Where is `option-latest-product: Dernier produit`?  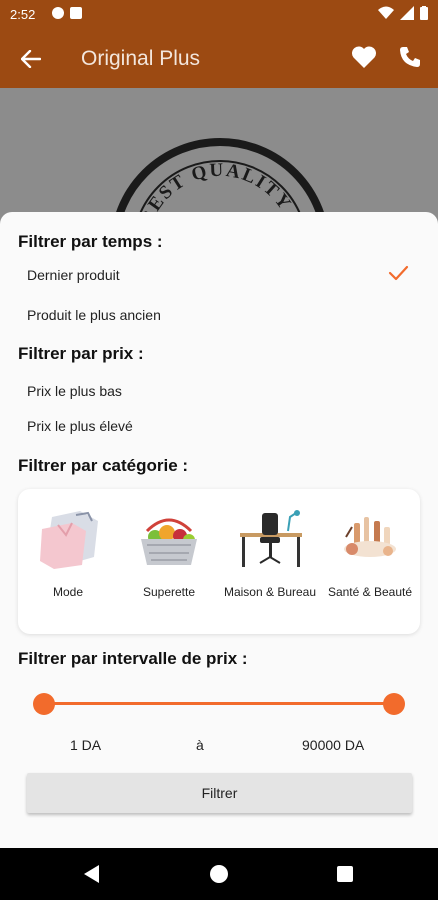
option-latest-product: Dernier produit is located at coordinates (73, 275).